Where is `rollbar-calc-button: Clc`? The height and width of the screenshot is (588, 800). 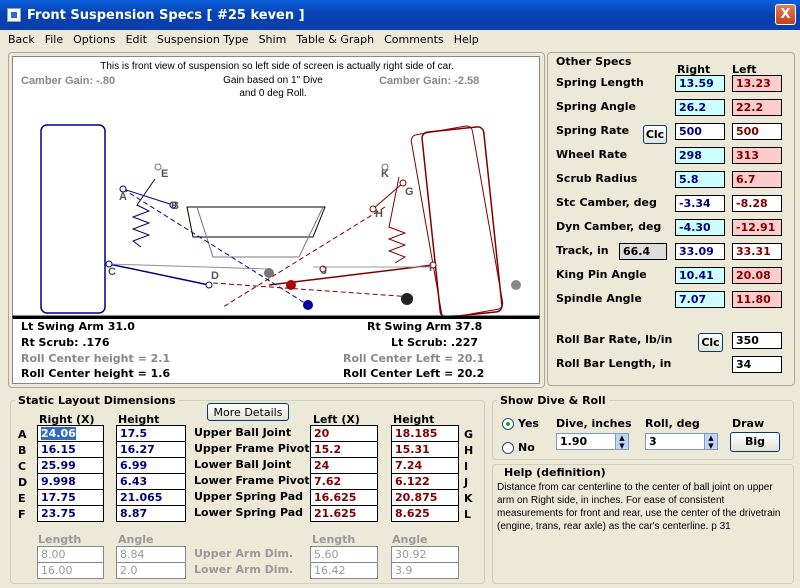 rollbar-calc-button: Clc is located at coordinates (710, 342).